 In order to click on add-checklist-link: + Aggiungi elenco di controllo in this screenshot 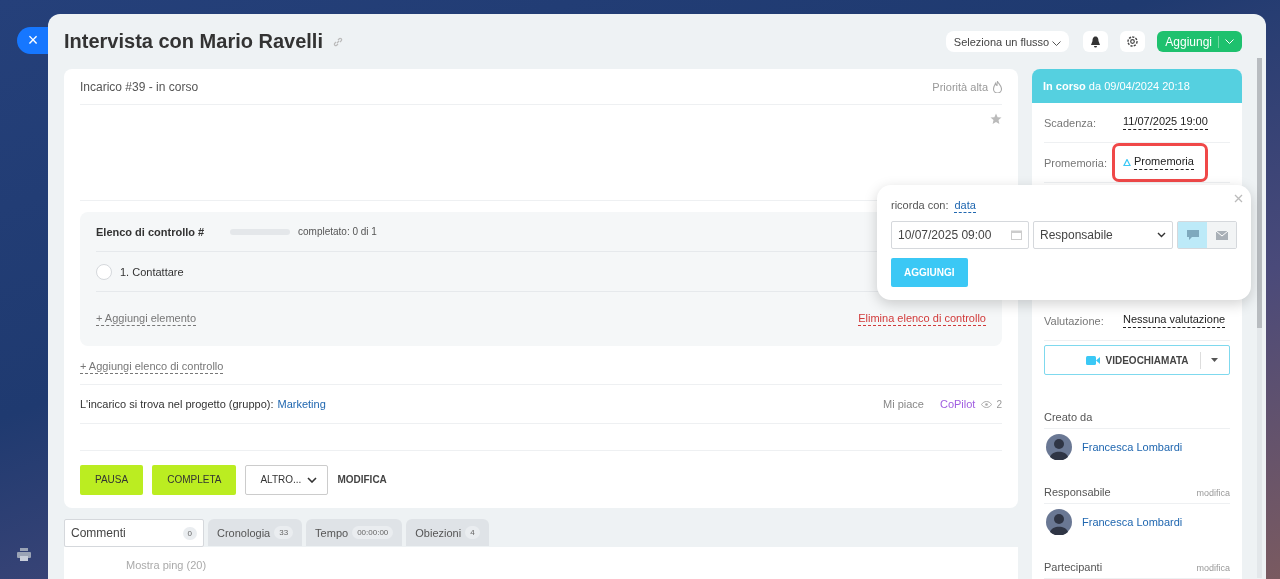, I will do `click(152, 367)`.